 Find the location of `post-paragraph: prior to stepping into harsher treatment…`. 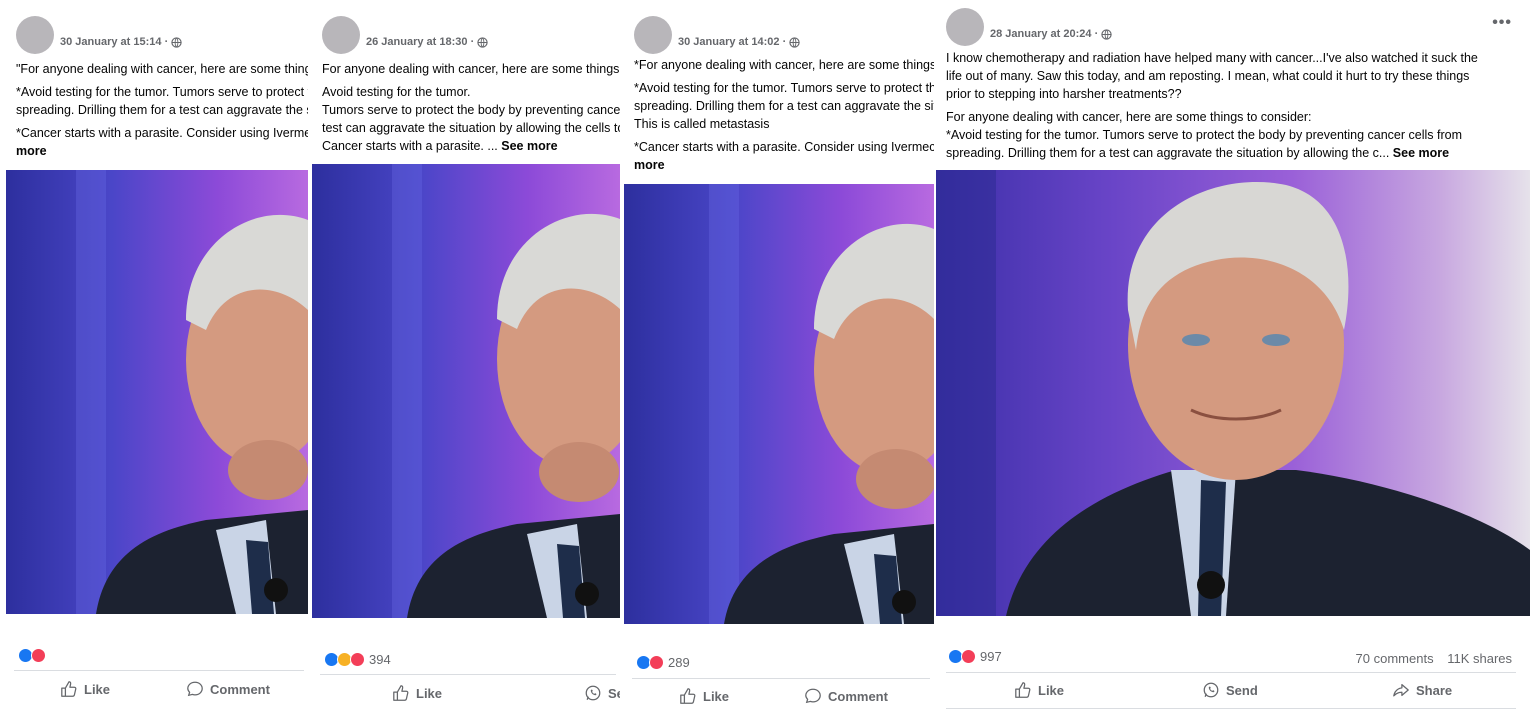

post-paragraph: prior to stepping into harsher treatment… is located at coordinates (1064, 94).